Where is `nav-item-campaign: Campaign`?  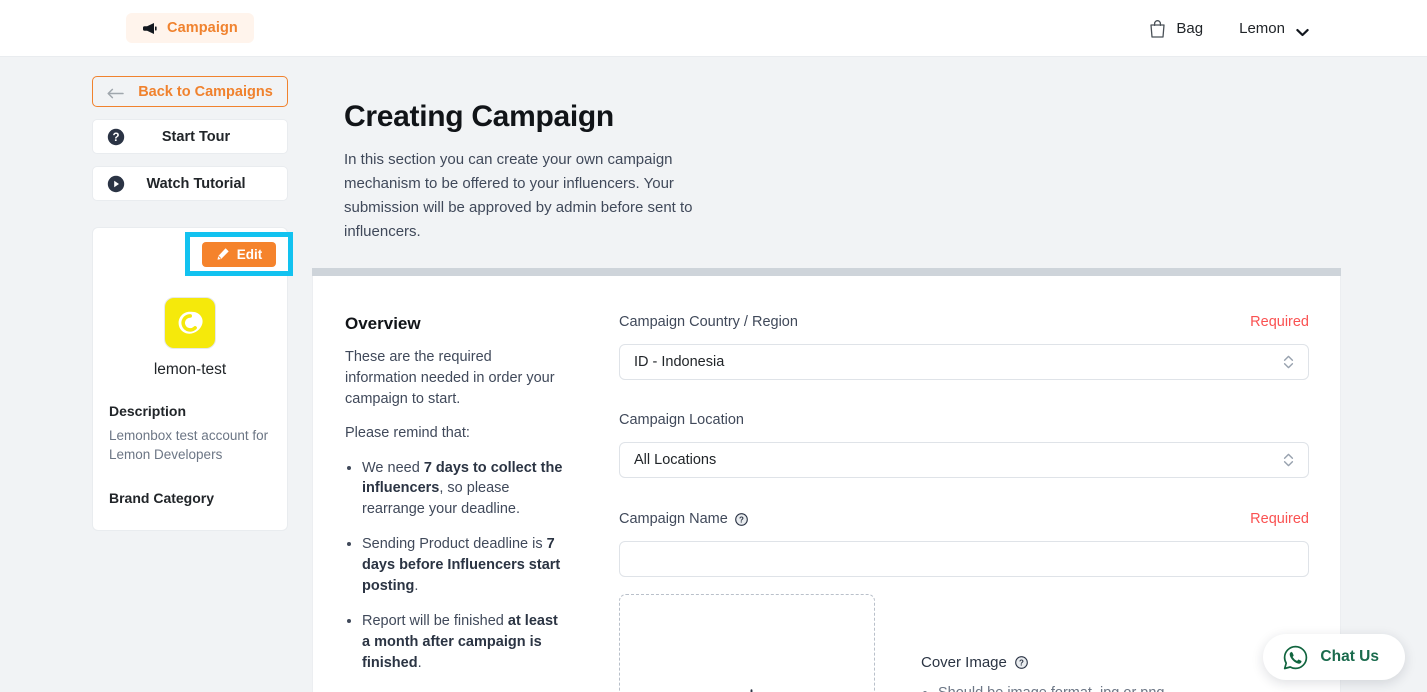
nav-item-campaign: Campaign is located at coordinates (190, 28).